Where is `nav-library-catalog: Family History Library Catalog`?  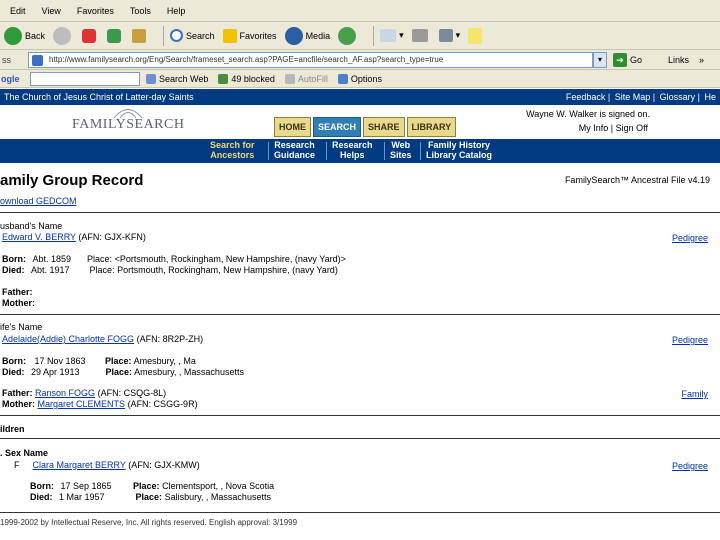
nav-library-catalog: Family History Library Catalog is located at coordinates (459, 150).